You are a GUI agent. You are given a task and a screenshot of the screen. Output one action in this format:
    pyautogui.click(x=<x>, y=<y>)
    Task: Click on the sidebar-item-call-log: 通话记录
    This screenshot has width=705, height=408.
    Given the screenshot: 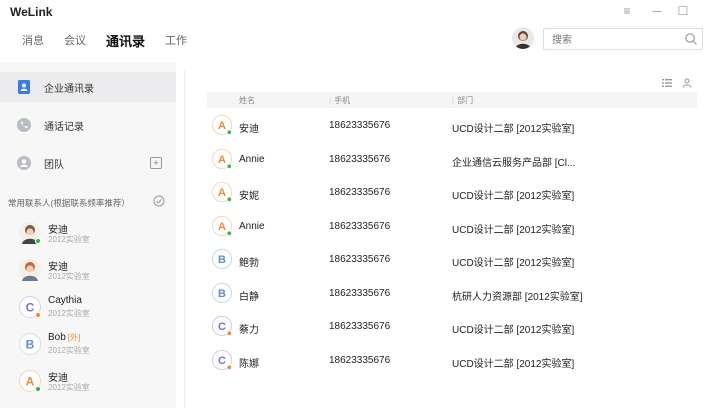 What is the action you would take?
    pyautogui.click(x=88, y=125)
    